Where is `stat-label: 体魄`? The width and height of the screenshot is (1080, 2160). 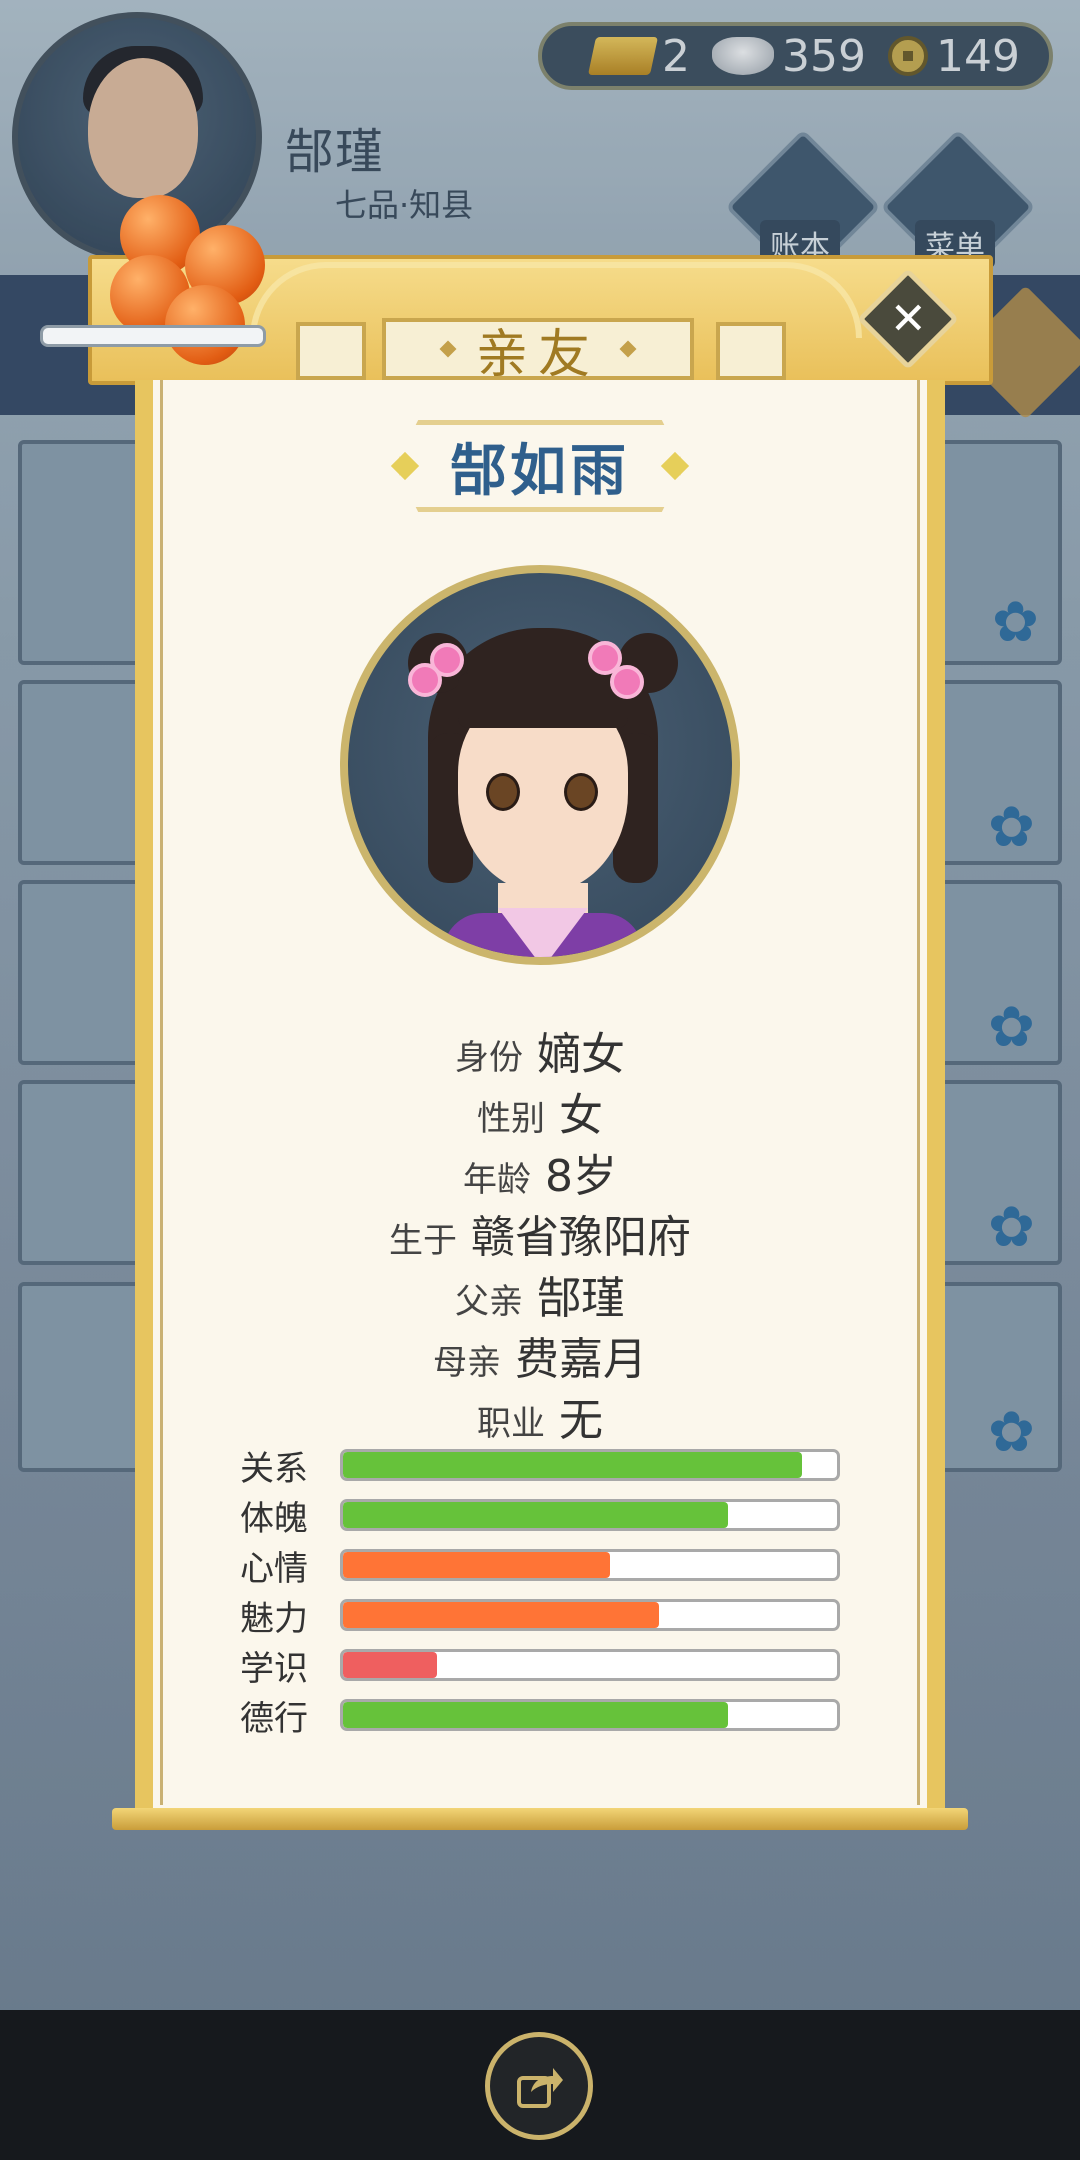
stat-label: 体魄 is located at coordinates (274, 1518).